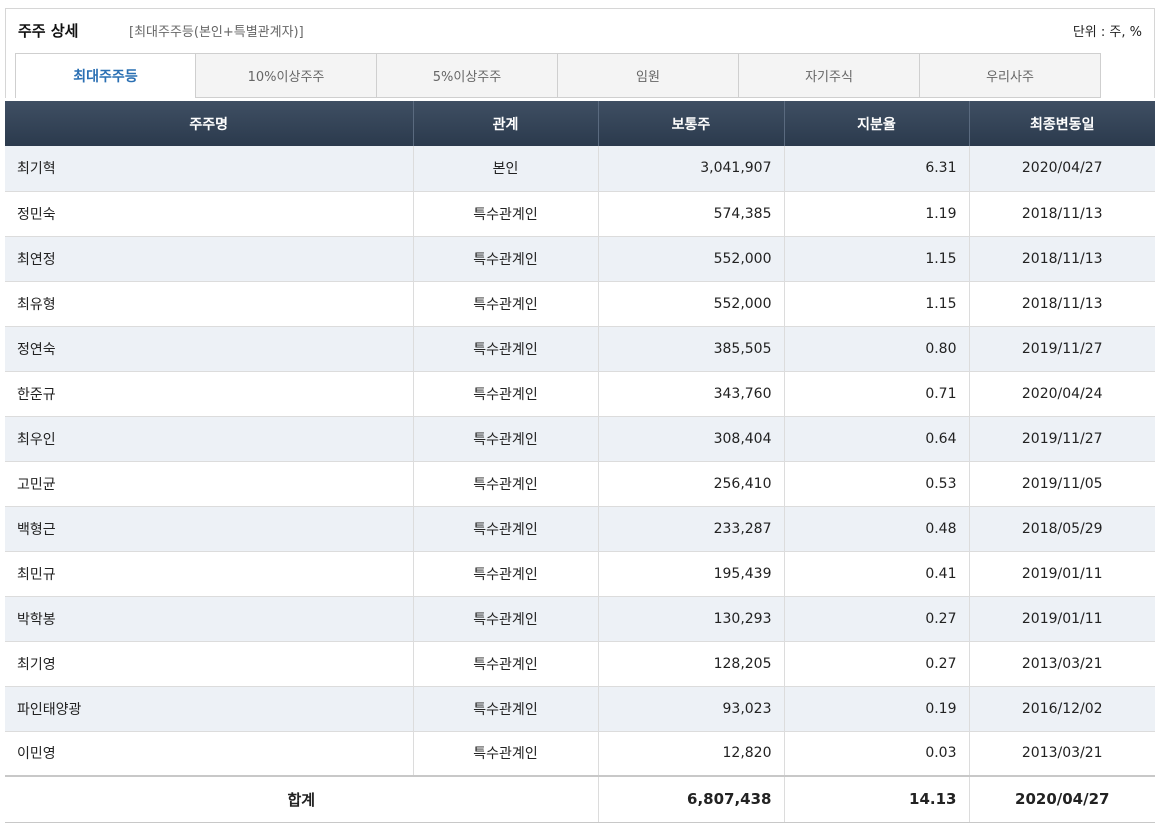 The height and width of the screenshot is (832, 1166). I want to click on share-ratio-cell: 6.31, so click(877, 169).